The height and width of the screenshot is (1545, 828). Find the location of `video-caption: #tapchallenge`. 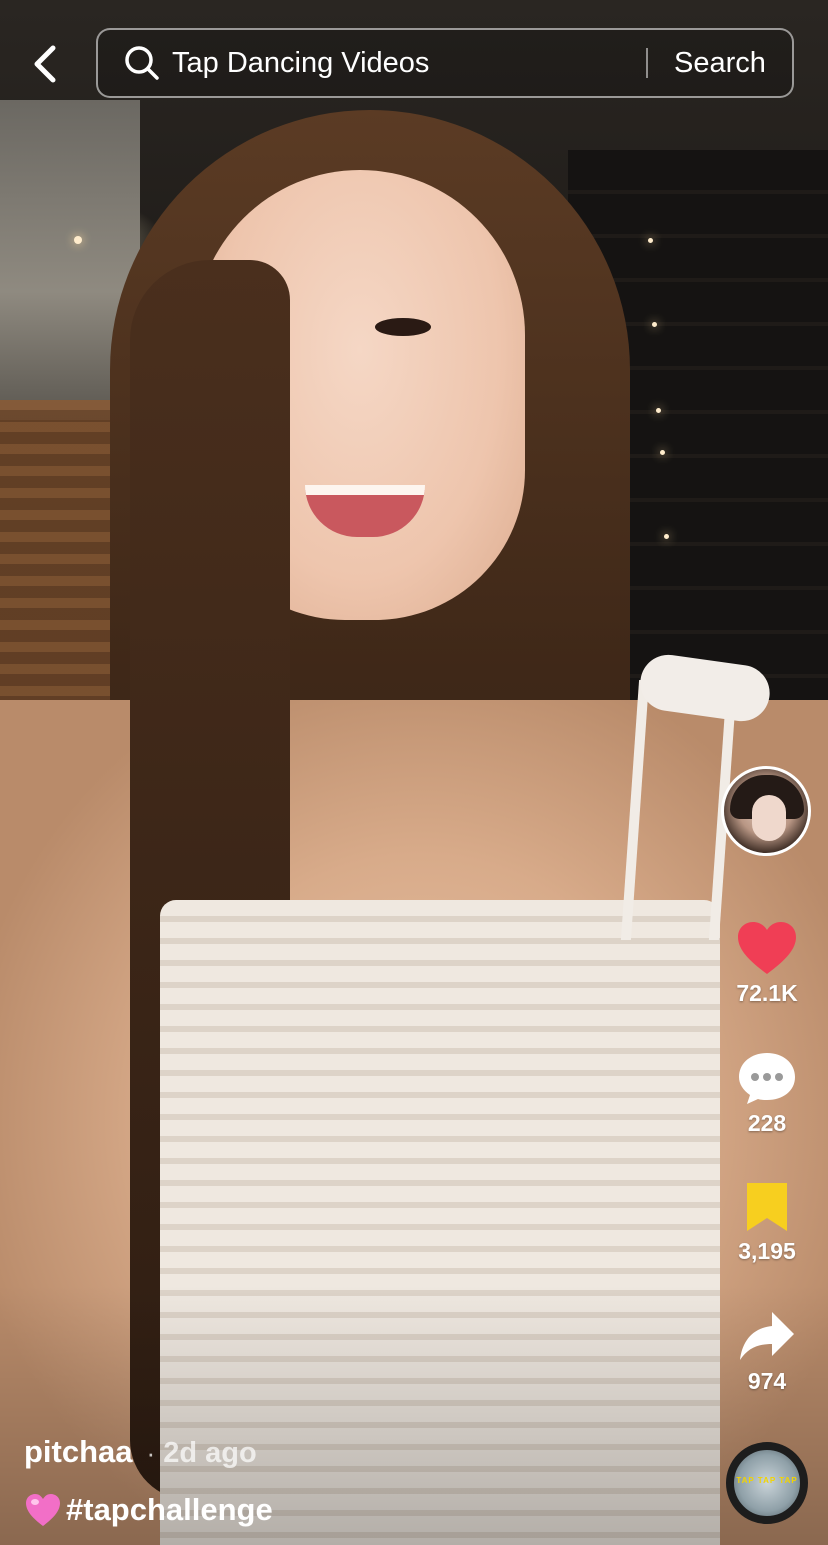

video-caption: #tapchallenge is located at coordinates (148, 1510).